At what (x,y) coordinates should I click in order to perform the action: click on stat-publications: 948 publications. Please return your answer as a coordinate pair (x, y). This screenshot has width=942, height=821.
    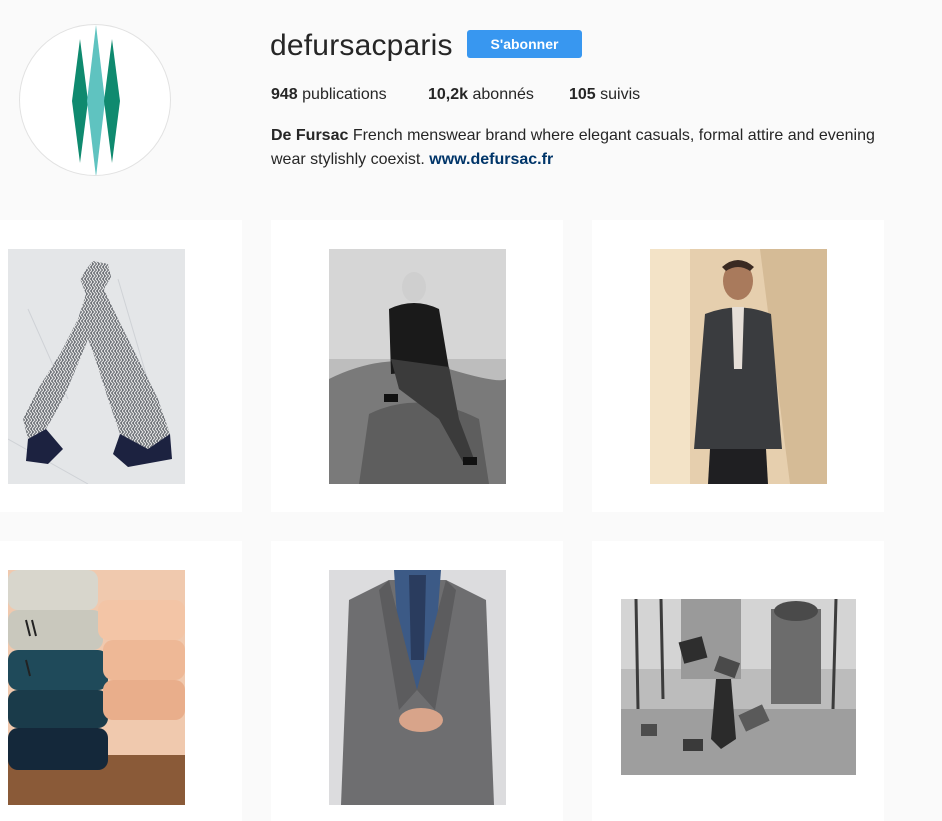
    Looking at the image, I should click on (329, 95).